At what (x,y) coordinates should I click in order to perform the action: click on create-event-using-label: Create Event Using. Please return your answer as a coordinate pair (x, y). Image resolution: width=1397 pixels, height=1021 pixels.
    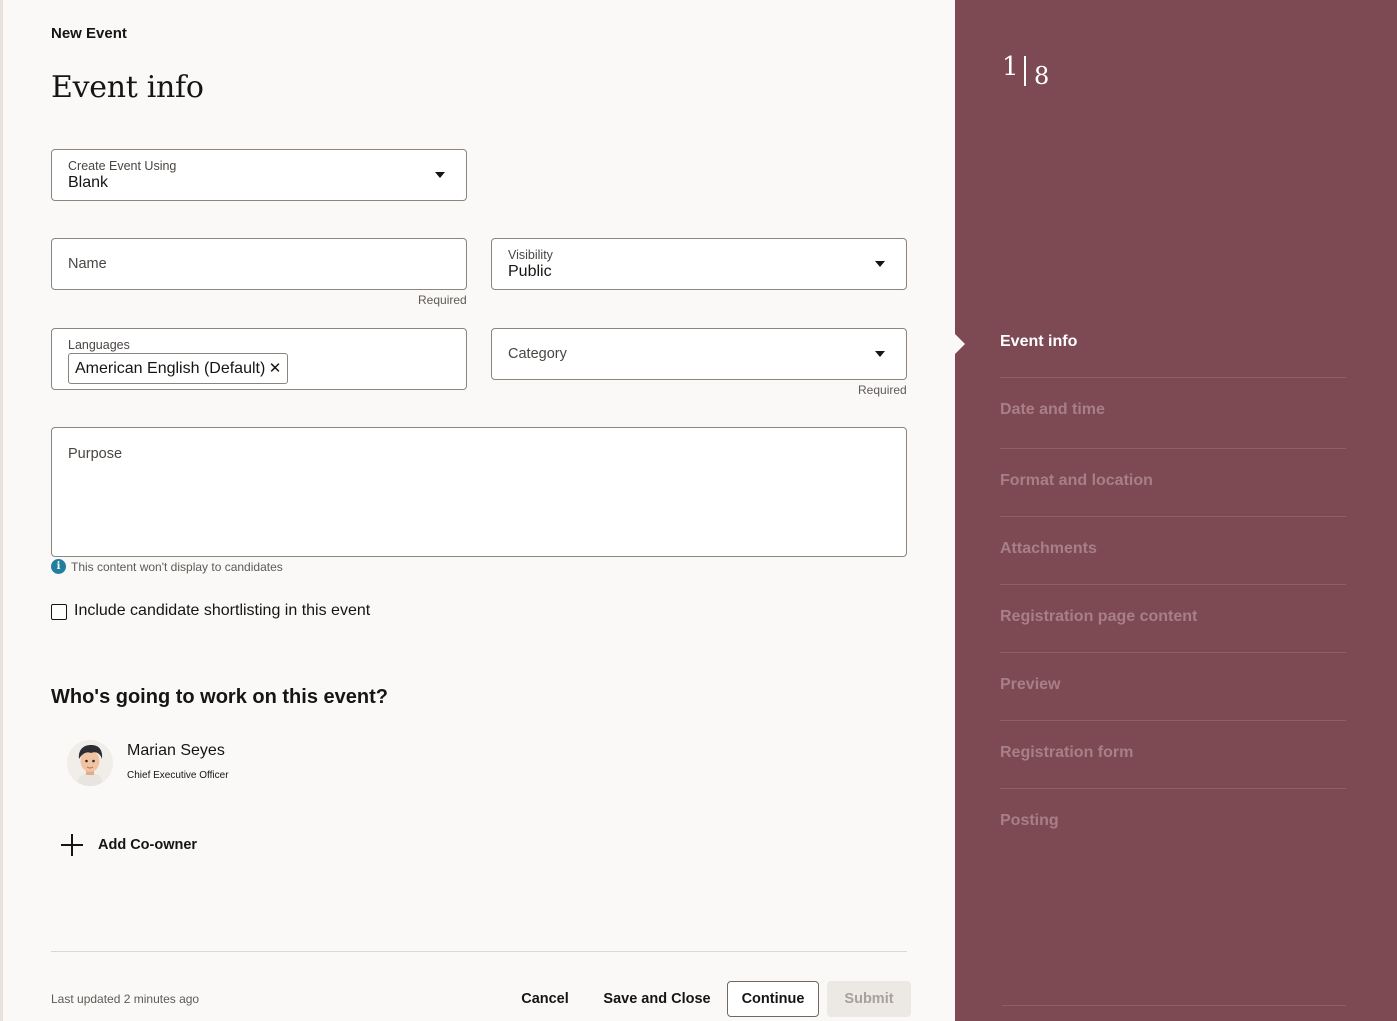
    Looking at the image, I should click on (122, 166).